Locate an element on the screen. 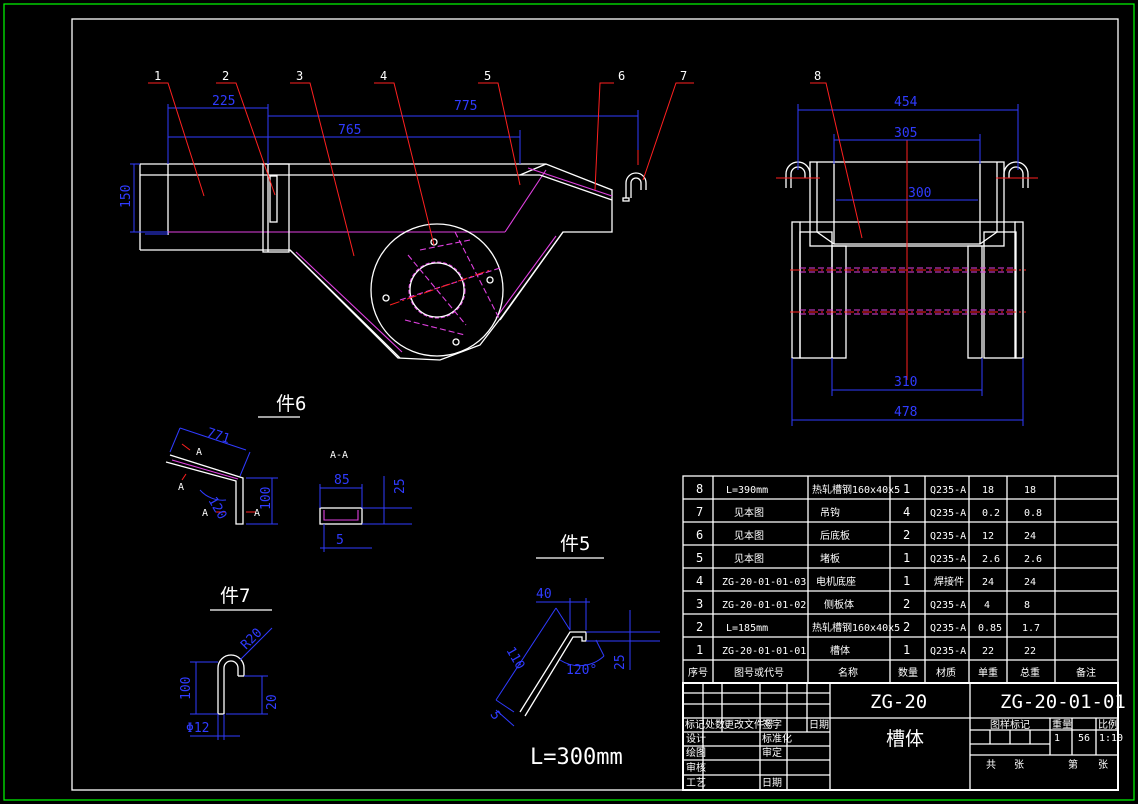  bom-cell-code: L=390mm is located at coordinates (747, 490).